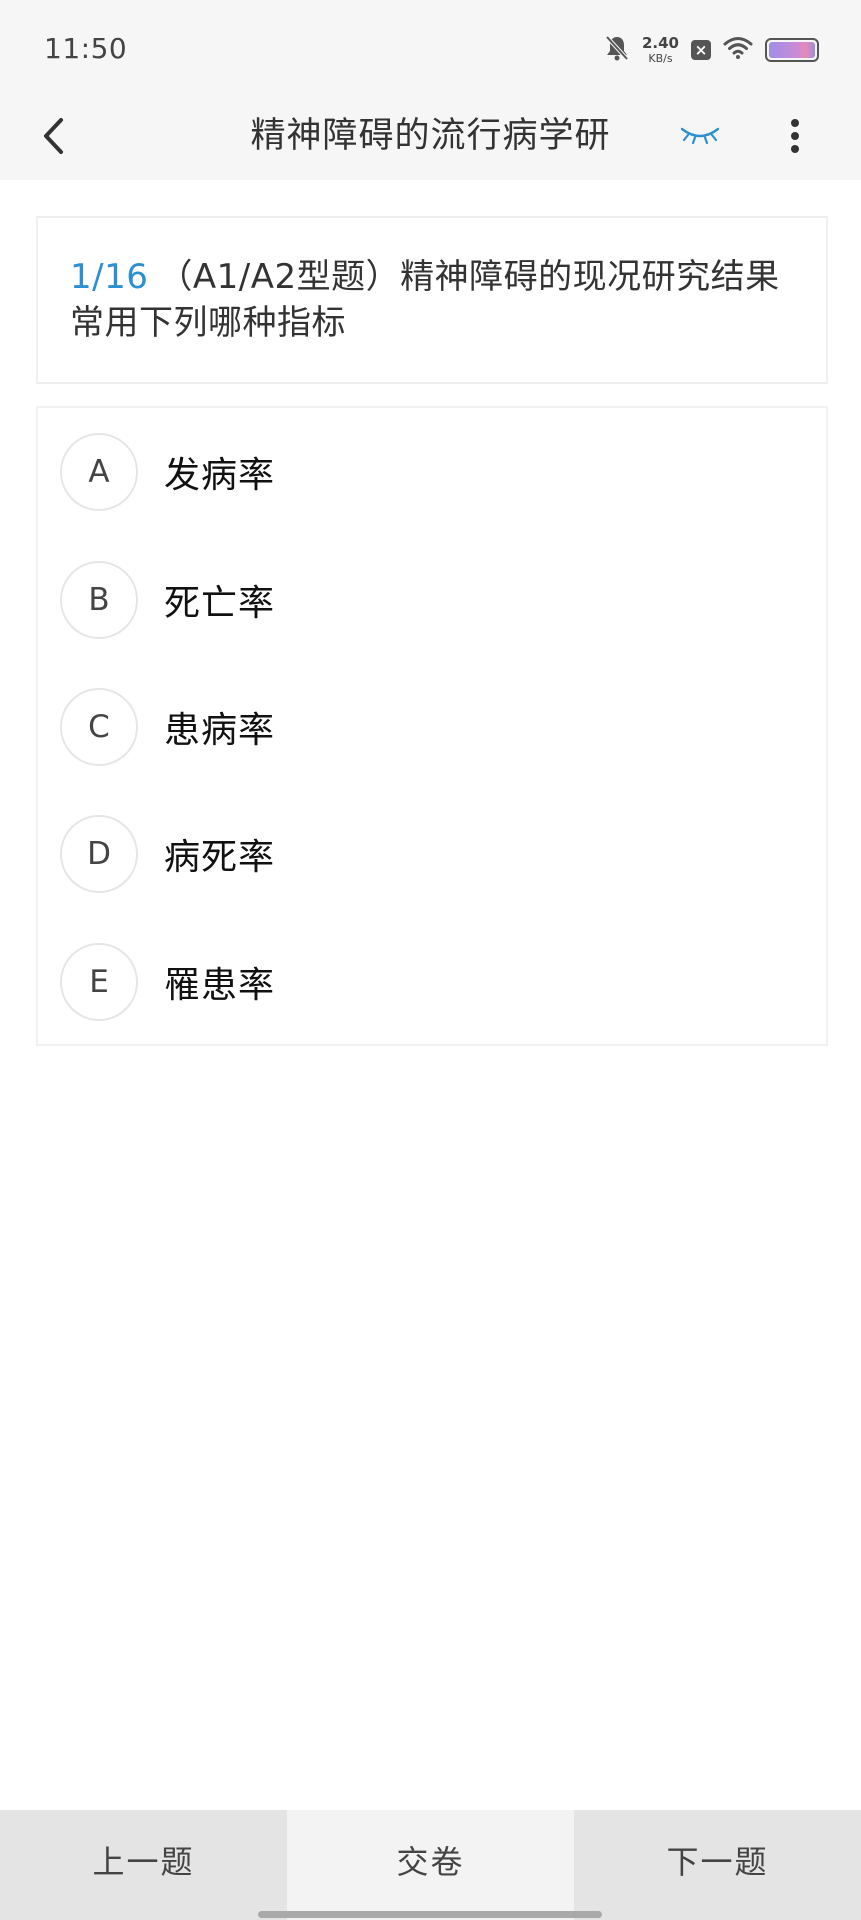 The image size is (861, 1920). I want to click on question-text-block: 1/16 （A1/A2型题）精神障碍的现况研究结果常用下列哪种指标, so click(433, 300).